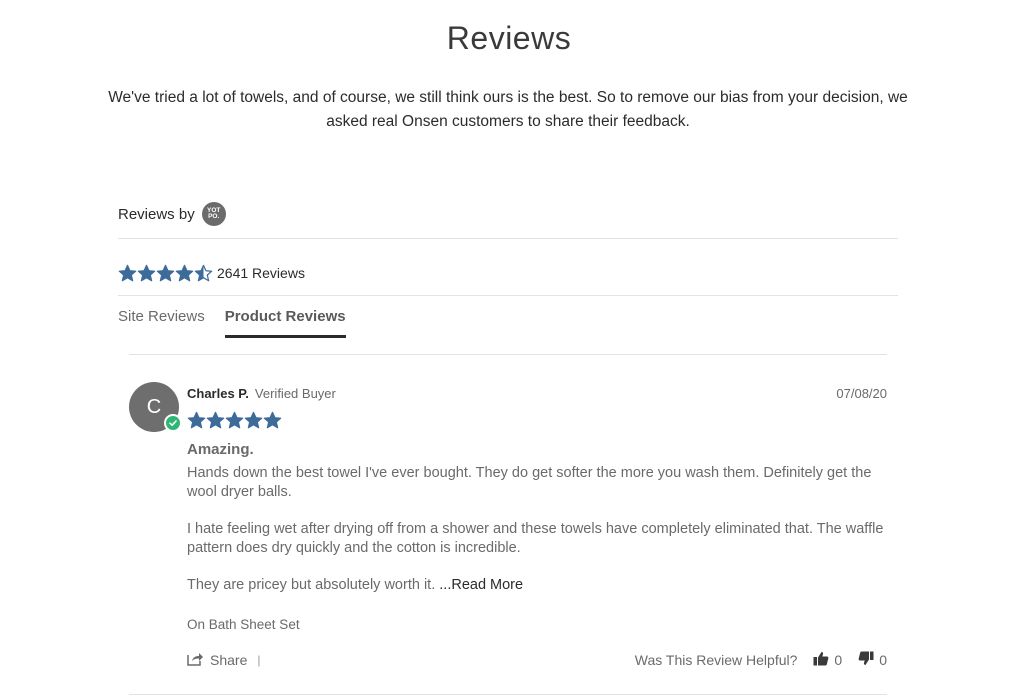  What do you see at coordinates (821, 660) in the screenshot?
I see `thumbs-up-icon` at bounding box center [821, 660].